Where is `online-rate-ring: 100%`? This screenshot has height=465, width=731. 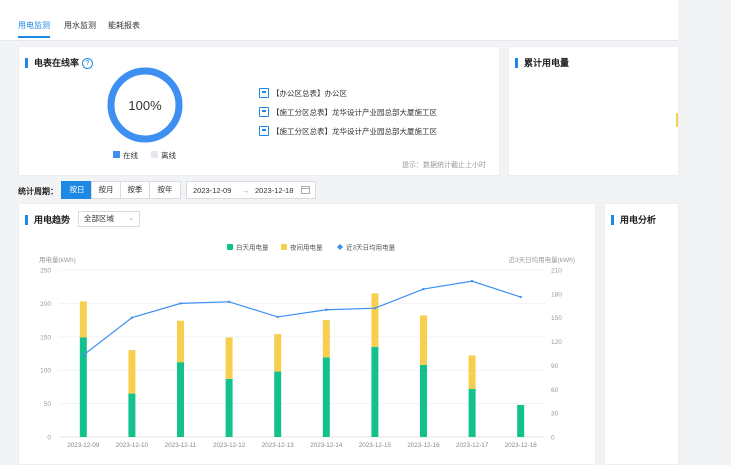 online-rate-ring: 100% is located at coordinates (145, 105).